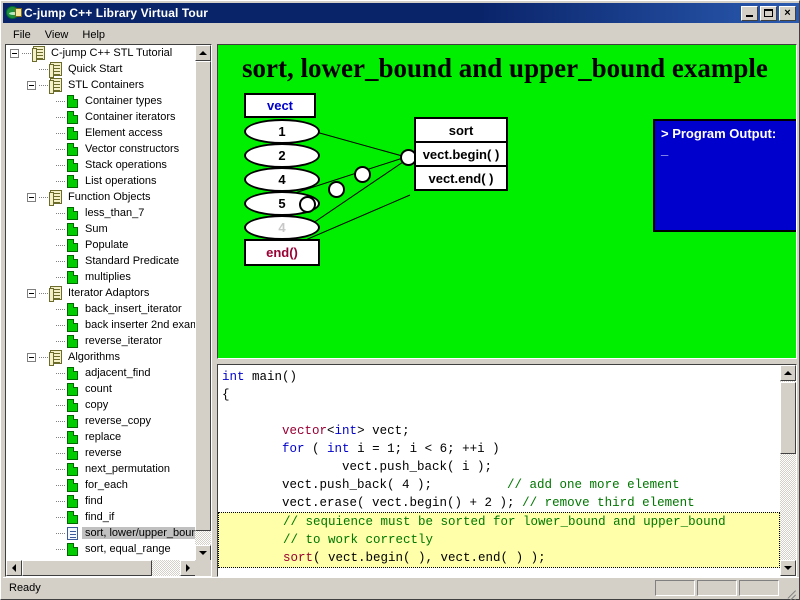 This screenshot has width=800, height=600. What do you see at coordinates (97, 405) in the screenshot?
I see `tree-item-label: copy` at bounding box center [97, 405].